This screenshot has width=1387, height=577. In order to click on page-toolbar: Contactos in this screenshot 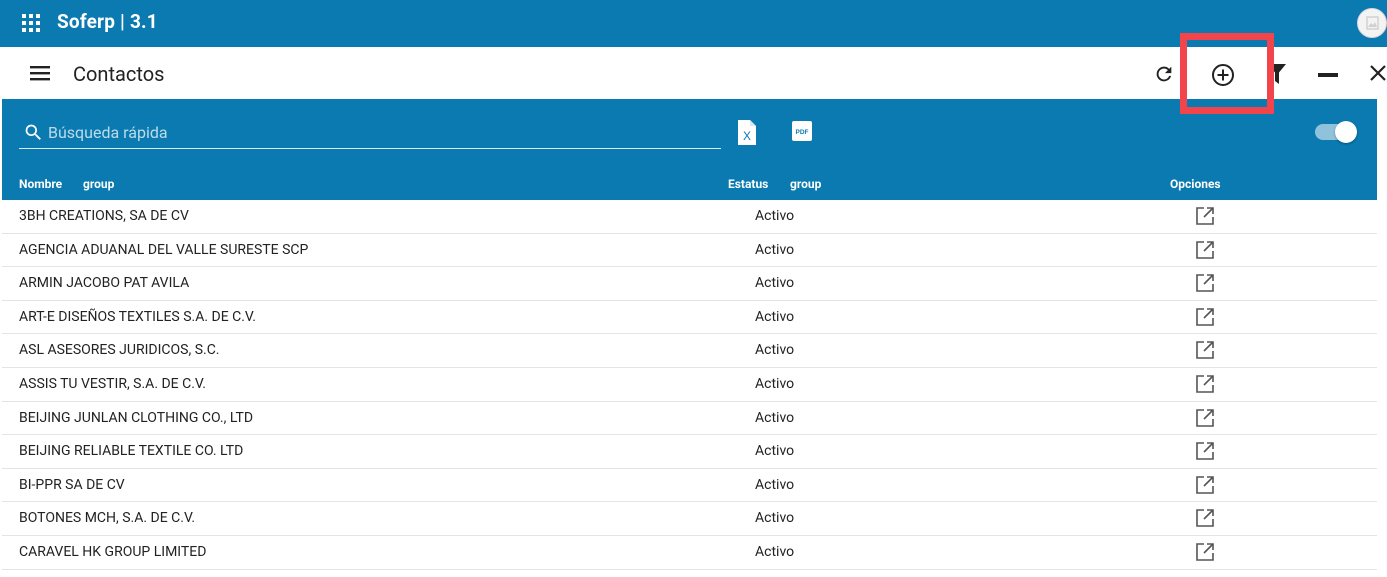, I will do `click(693, 73)`.